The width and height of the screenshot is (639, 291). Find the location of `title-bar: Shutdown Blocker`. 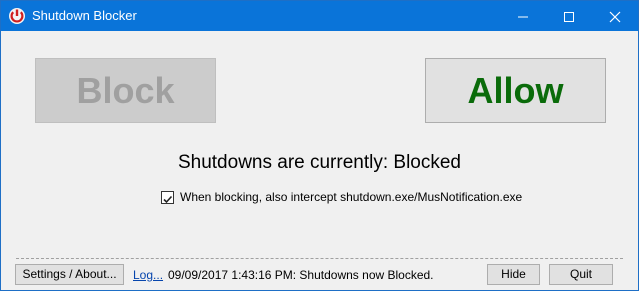

title-bar: Shutdown Blocker is located at coordinates (319, 16).